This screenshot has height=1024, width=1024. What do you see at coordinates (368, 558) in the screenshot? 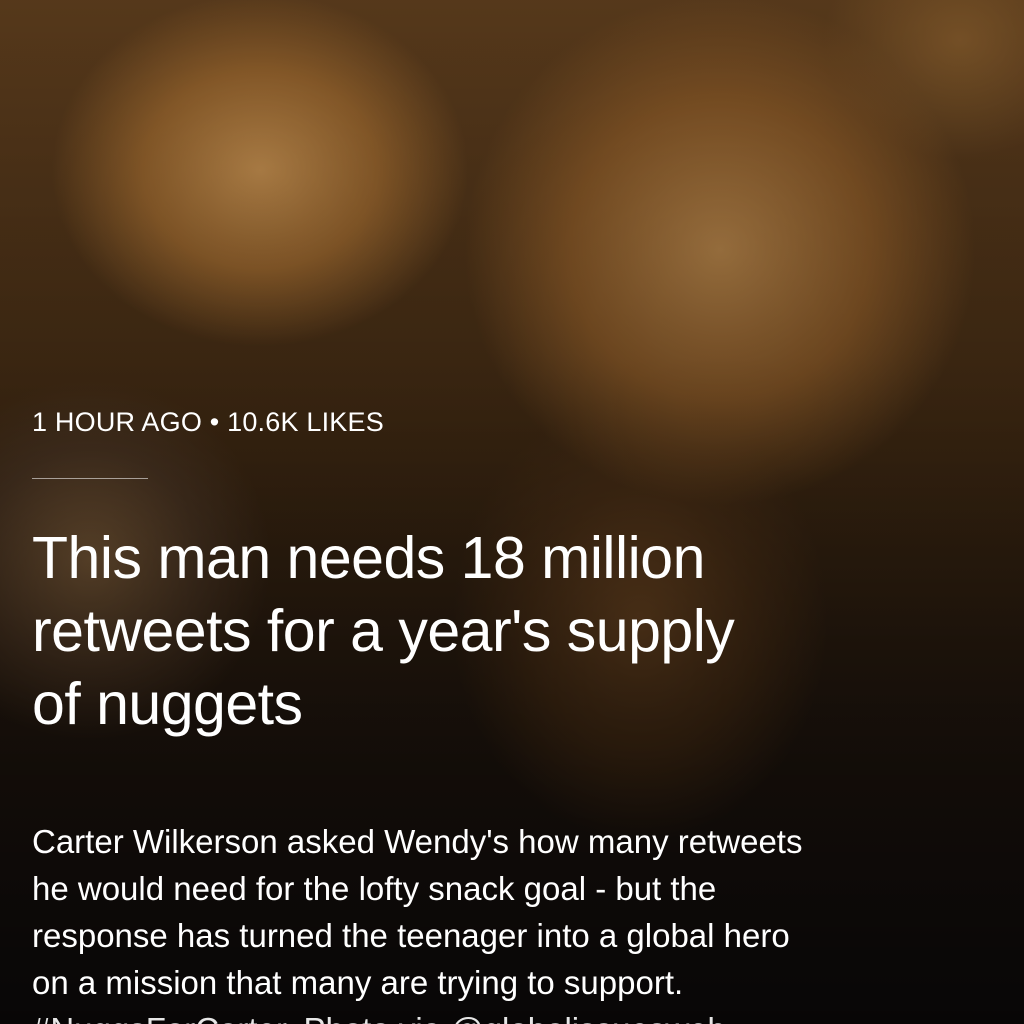
I see `headline-line: This man needs 18 million` at bounding box center [368, 558].